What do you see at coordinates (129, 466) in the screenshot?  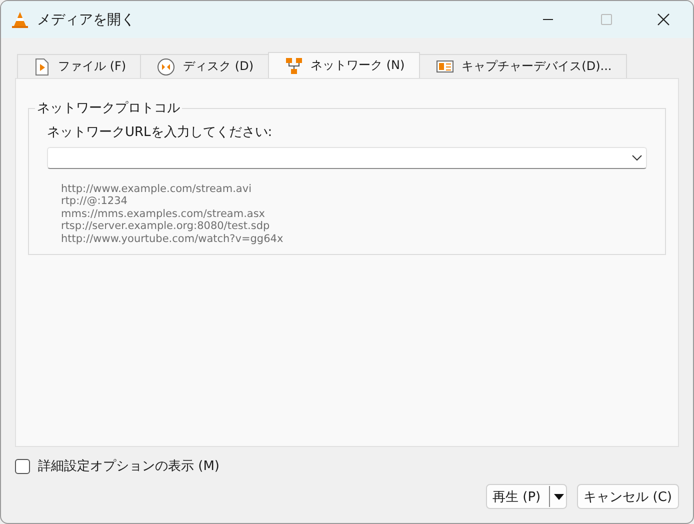 I see `checkbox-label: 詳細設定オプションの表示 (M)` at bounding box center [129, 466].